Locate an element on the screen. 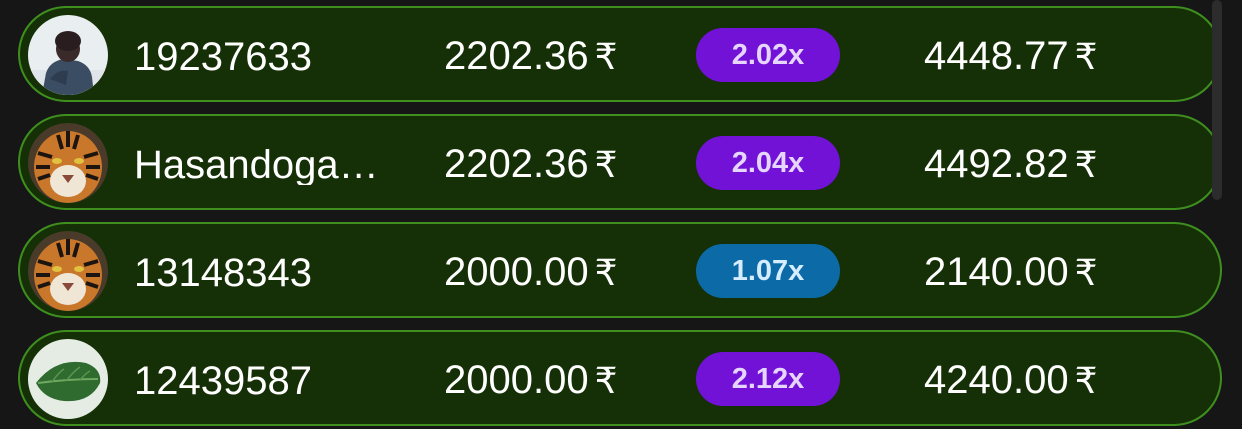 The image size is (1242, 429). multiplier-badge: 1.07x is located at coordinates (768, 271).